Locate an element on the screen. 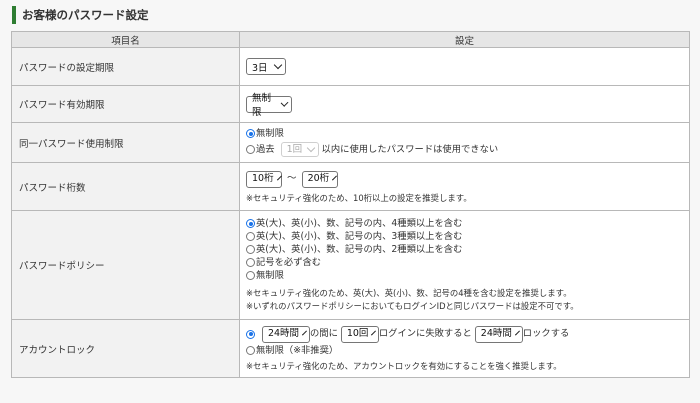 This screenshot has width=700, height=403. validity-value: 無制限 is located at coordinates (262, 105).